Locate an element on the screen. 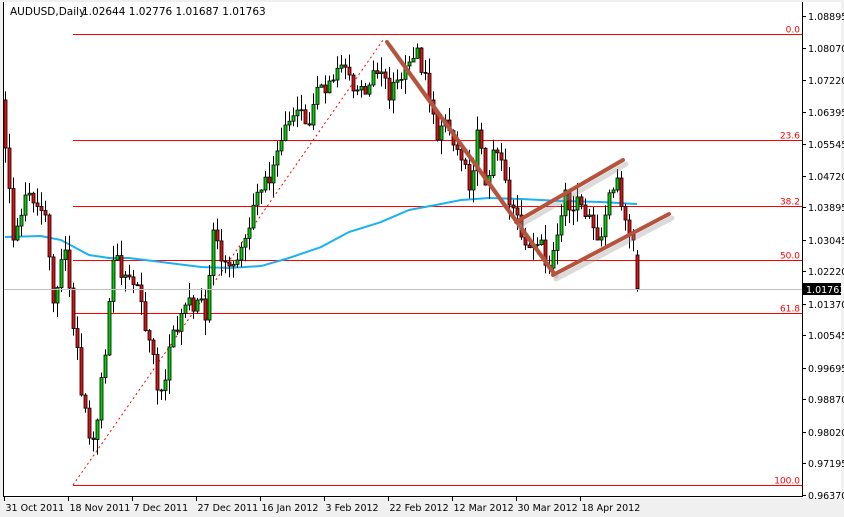 This screenshot has width=844, height=517. price-tick-label: 1.04720 is located at coordinates (826, 177).